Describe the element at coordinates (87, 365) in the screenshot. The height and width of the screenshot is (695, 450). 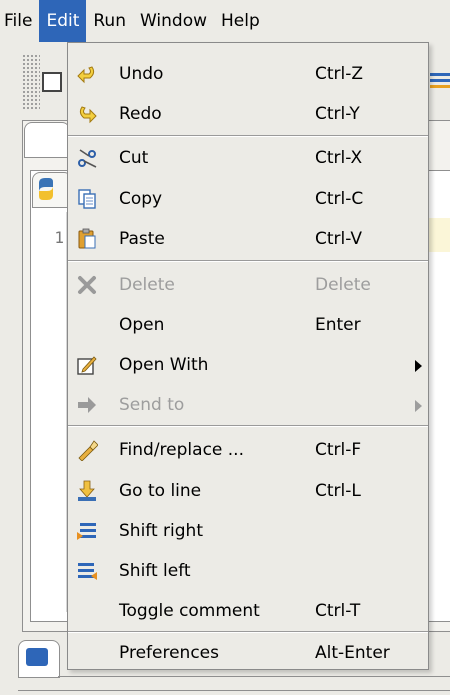
I see `open-with-icon` at that location.